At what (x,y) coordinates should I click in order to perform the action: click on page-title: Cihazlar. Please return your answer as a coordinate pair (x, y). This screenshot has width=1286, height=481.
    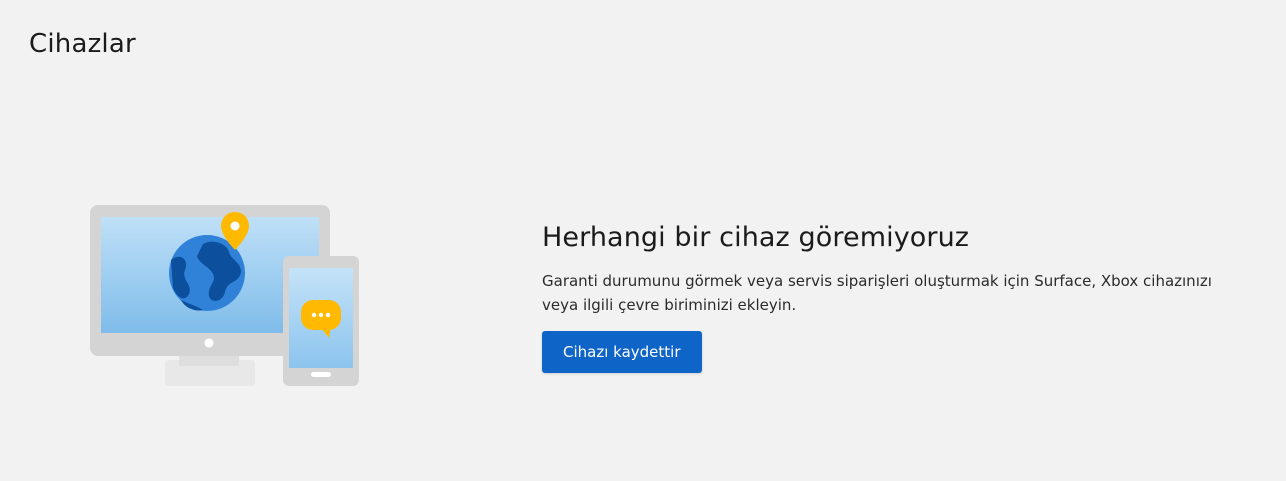
    Looking at the image, I should click on (82, 44).